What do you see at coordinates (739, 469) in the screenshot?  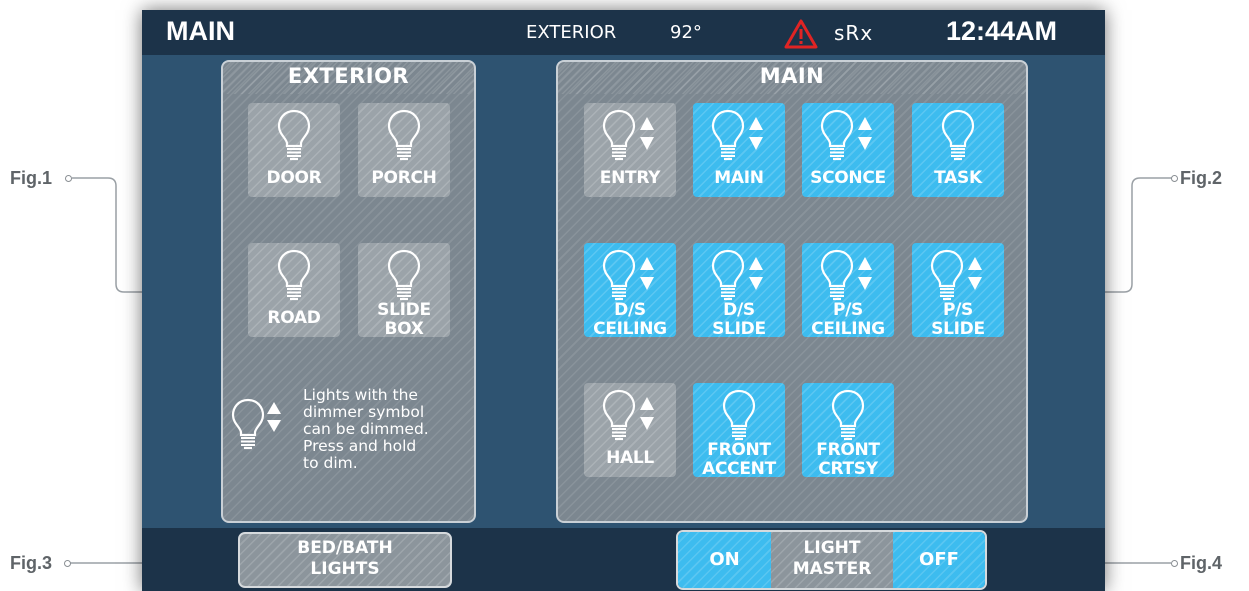 I see `tile-label-line2: ACCENT` at bounding box center [739, 469].